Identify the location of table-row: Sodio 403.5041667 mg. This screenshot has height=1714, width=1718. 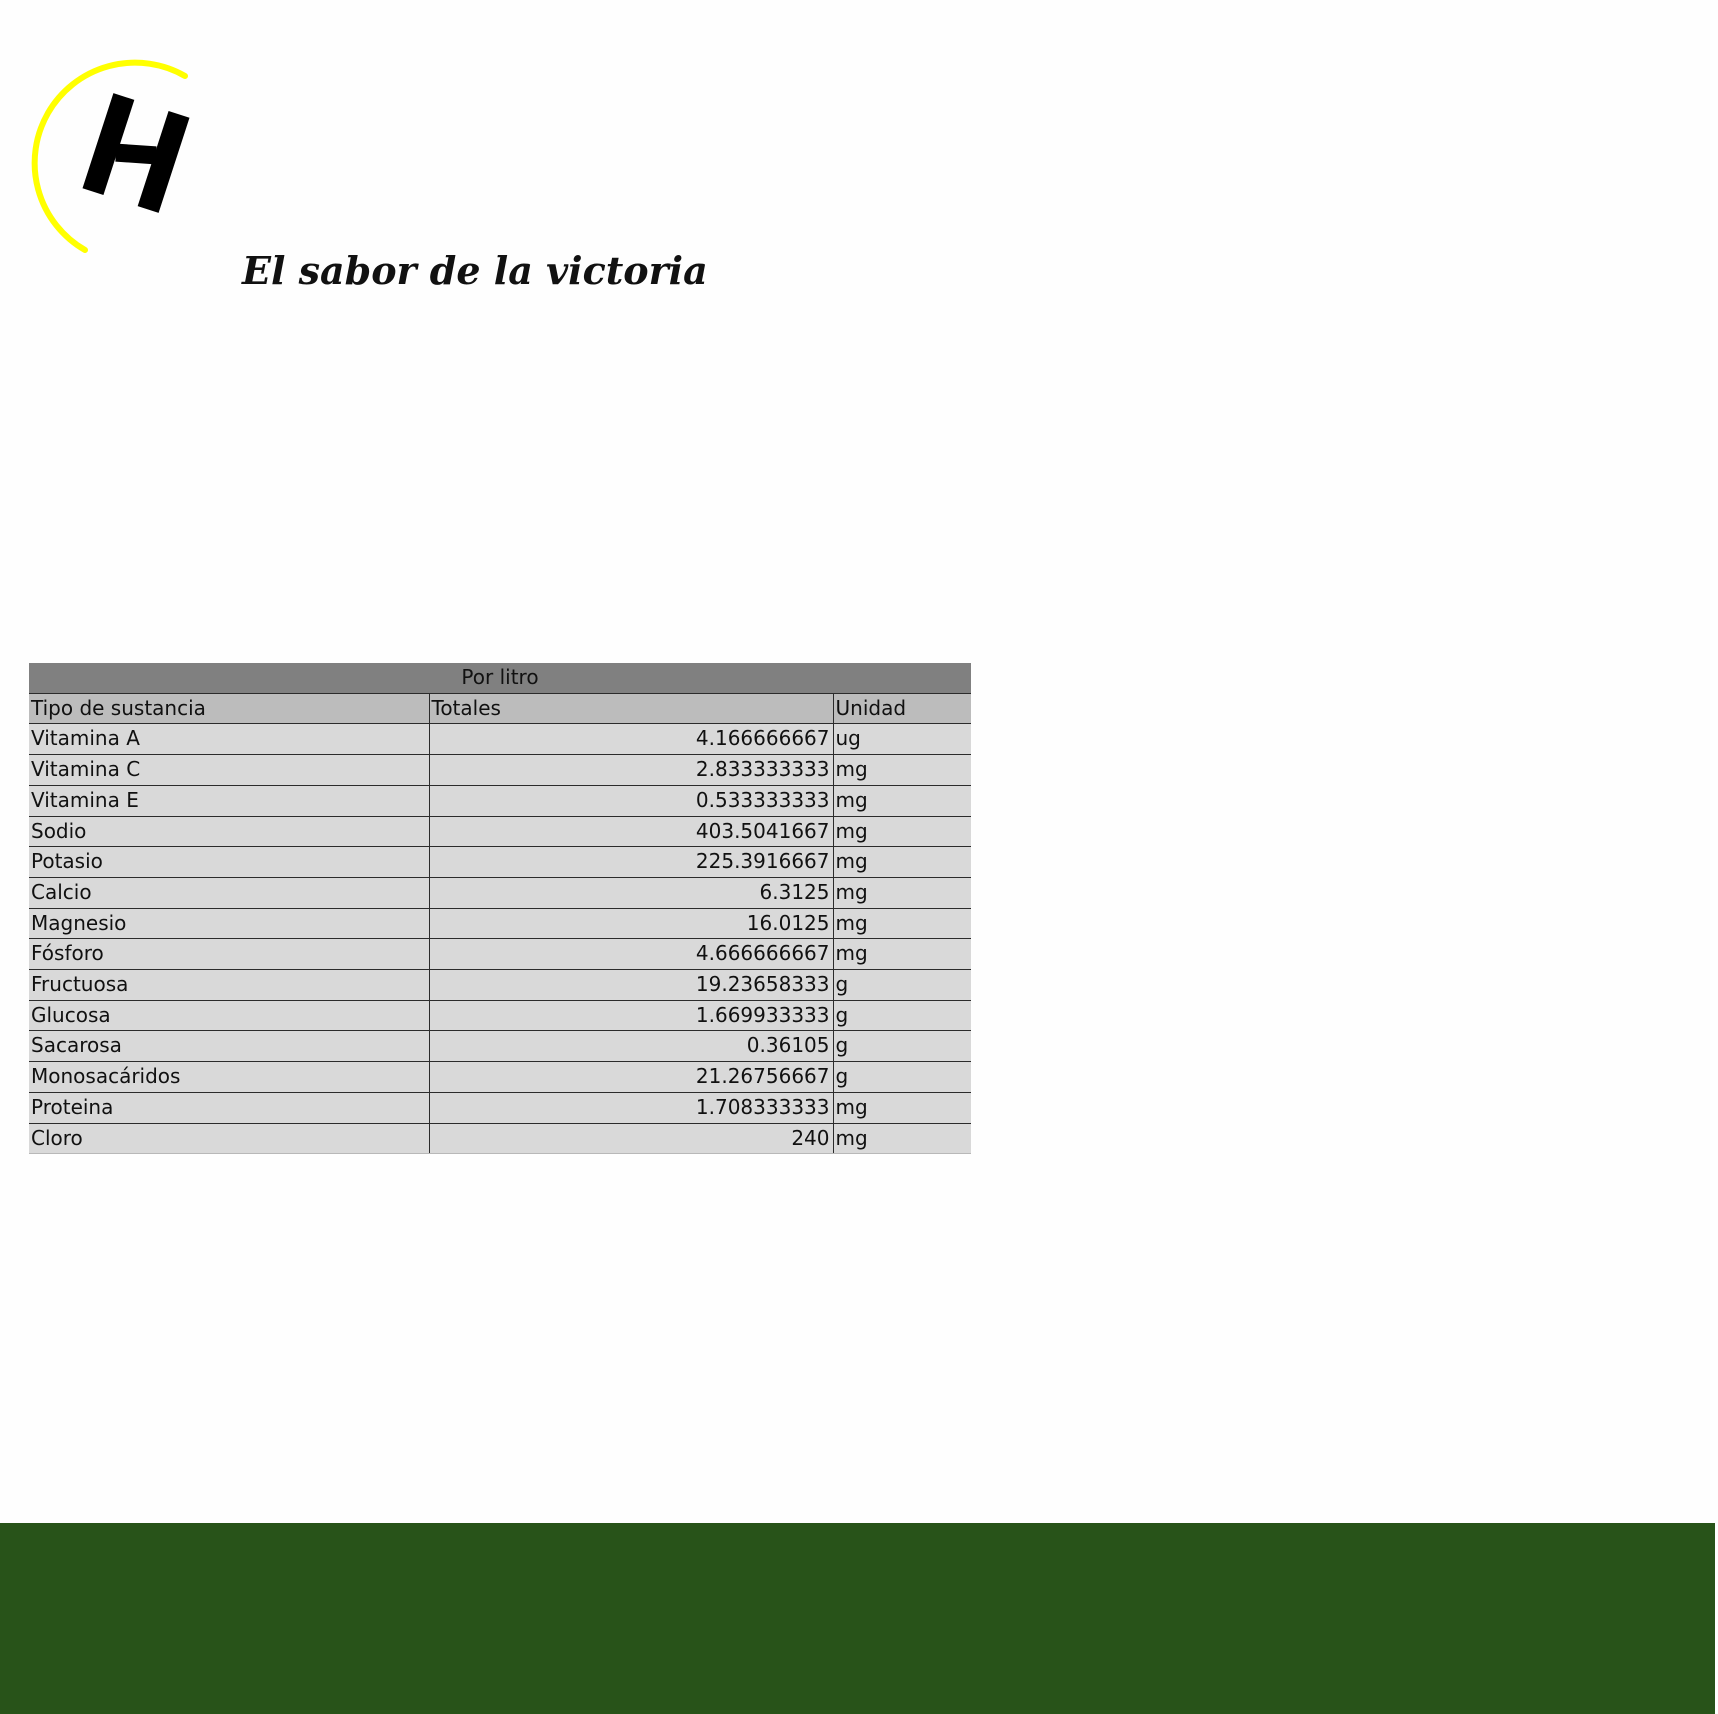
(500, 832).